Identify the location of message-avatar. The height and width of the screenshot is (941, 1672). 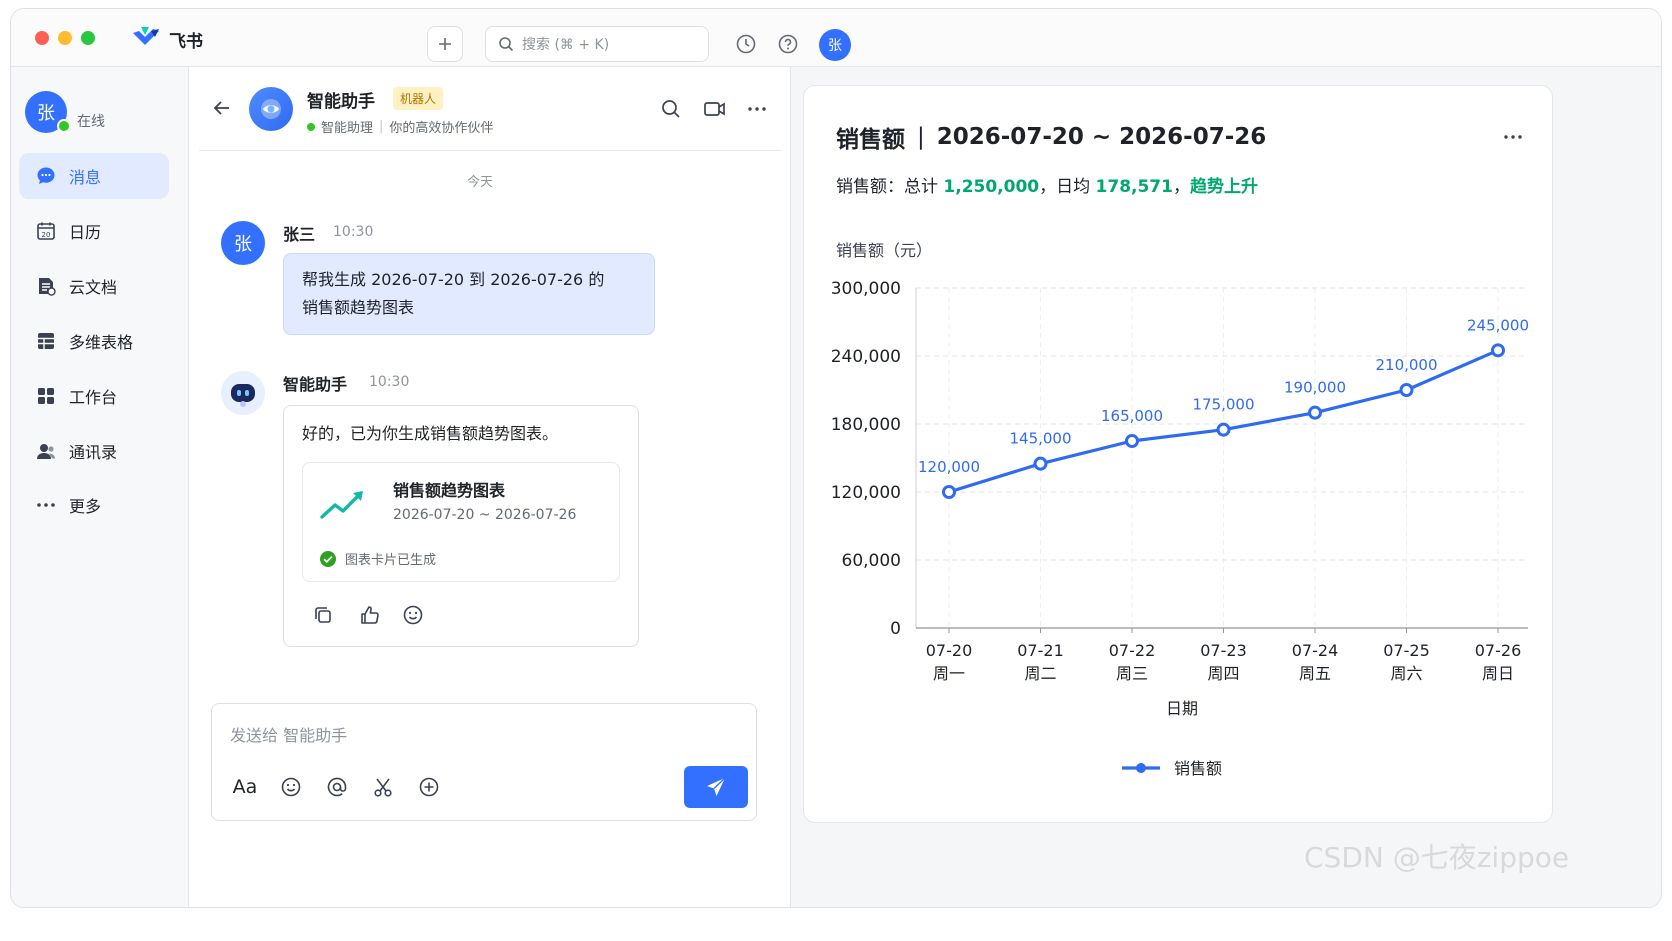
(243, 393).